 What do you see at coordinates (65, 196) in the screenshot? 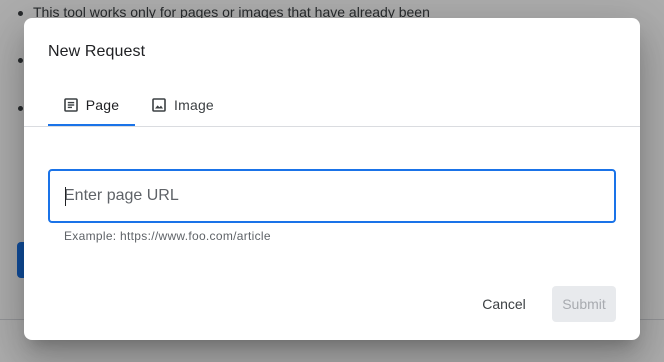
I see `text-caret` at bounding box center [65, 196].